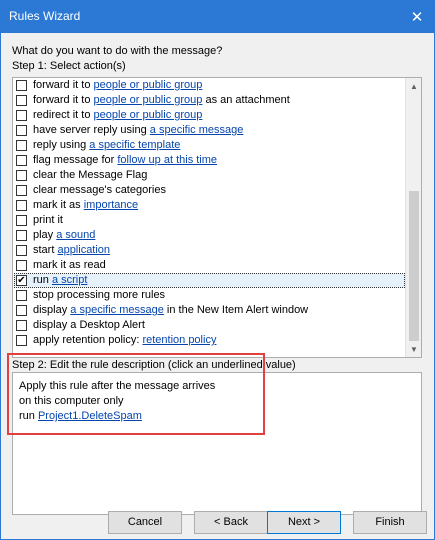 The height and width of the screenshot is (540, 435). I want to click on action-link: application, so click(83, 250).